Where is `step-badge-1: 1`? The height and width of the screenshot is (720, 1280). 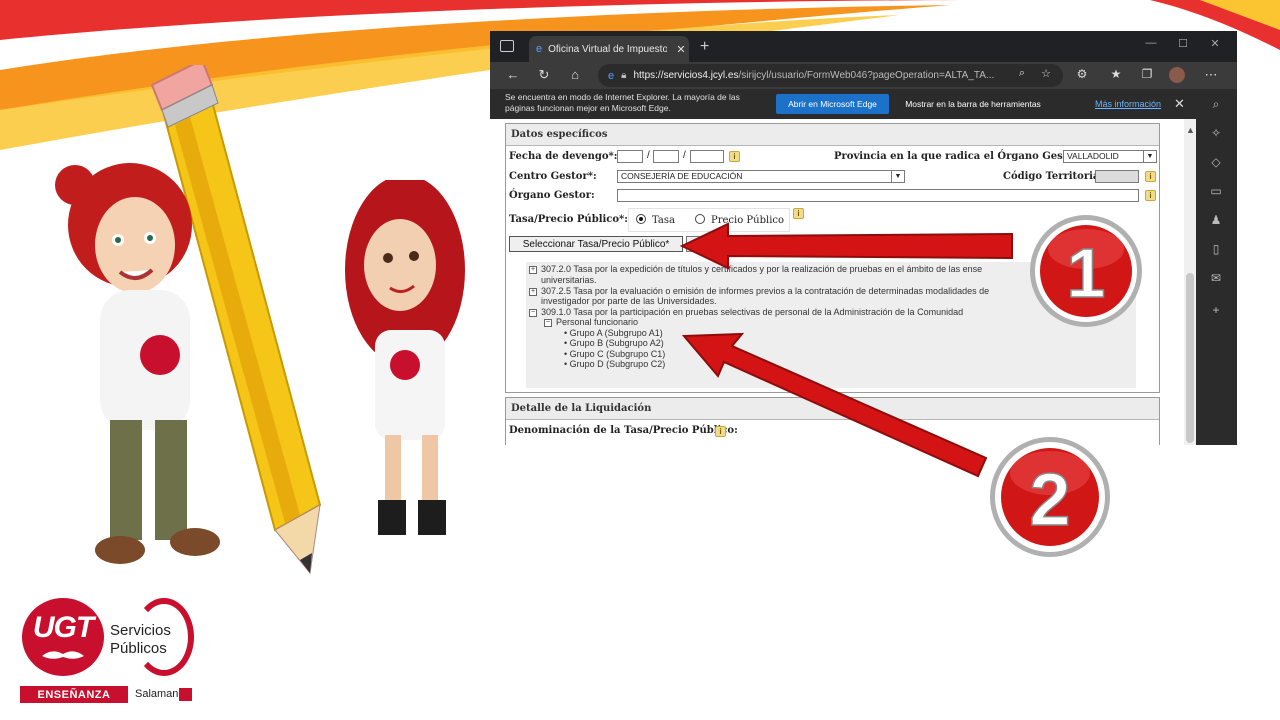
step-badge-1: 1 is located at coordinates (1086, 271).